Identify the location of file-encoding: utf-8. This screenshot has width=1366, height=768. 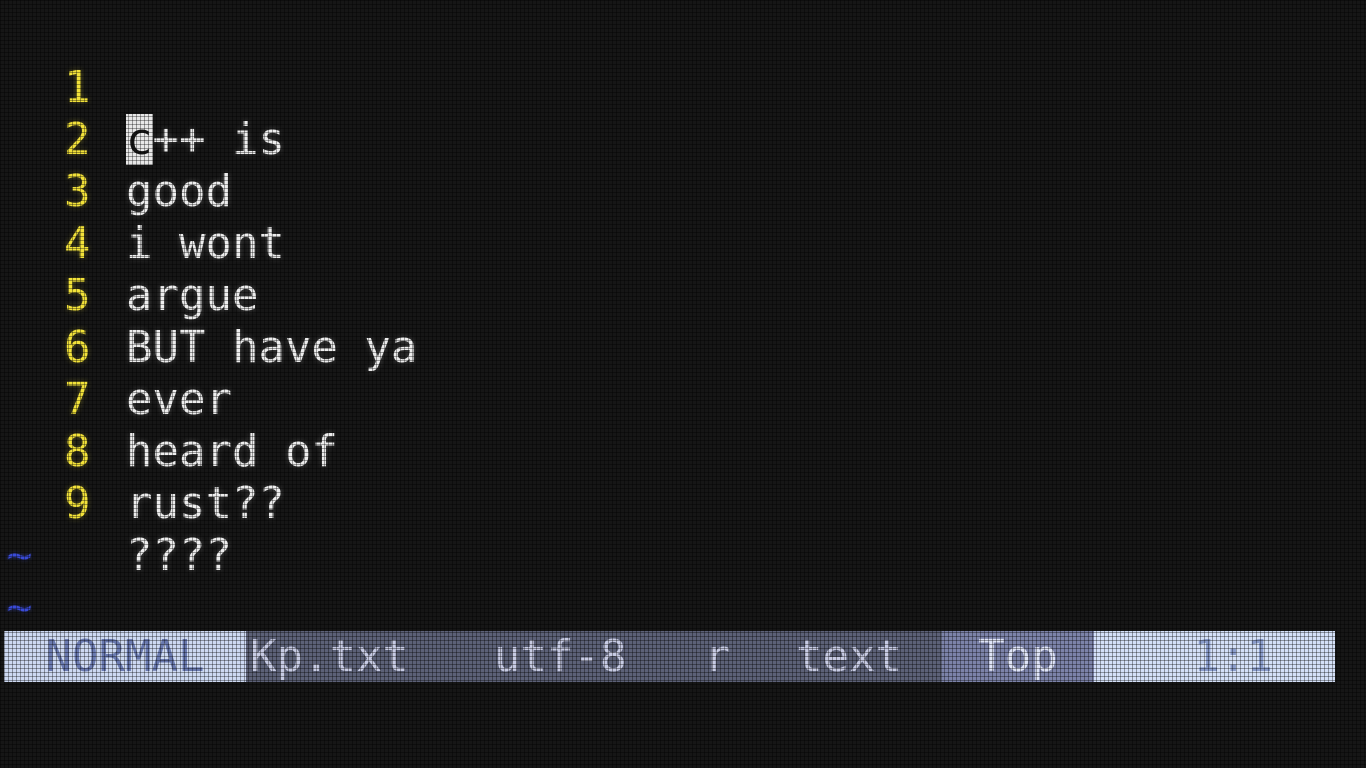
(560, 656).